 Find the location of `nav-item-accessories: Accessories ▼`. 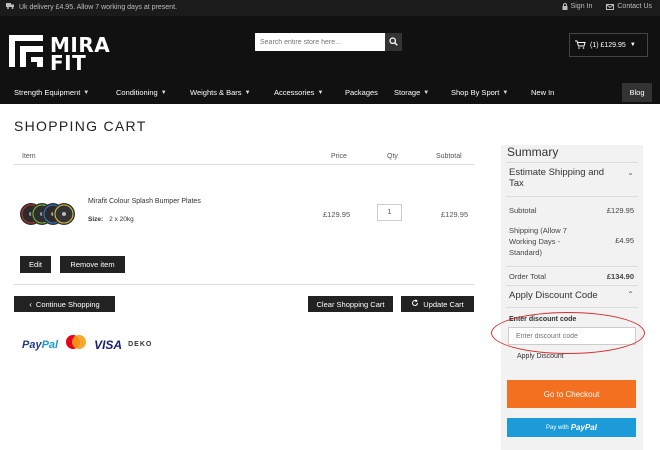

nav-item-accessories: Accessories ▼ is located at coordinates (298, 92).